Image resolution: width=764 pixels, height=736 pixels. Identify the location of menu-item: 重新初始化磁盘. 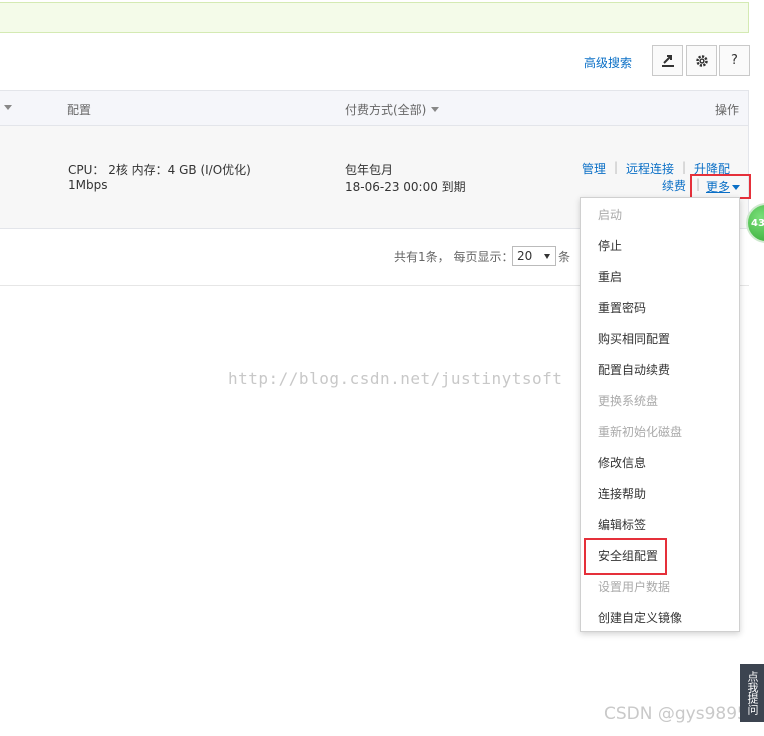
(640, 432).